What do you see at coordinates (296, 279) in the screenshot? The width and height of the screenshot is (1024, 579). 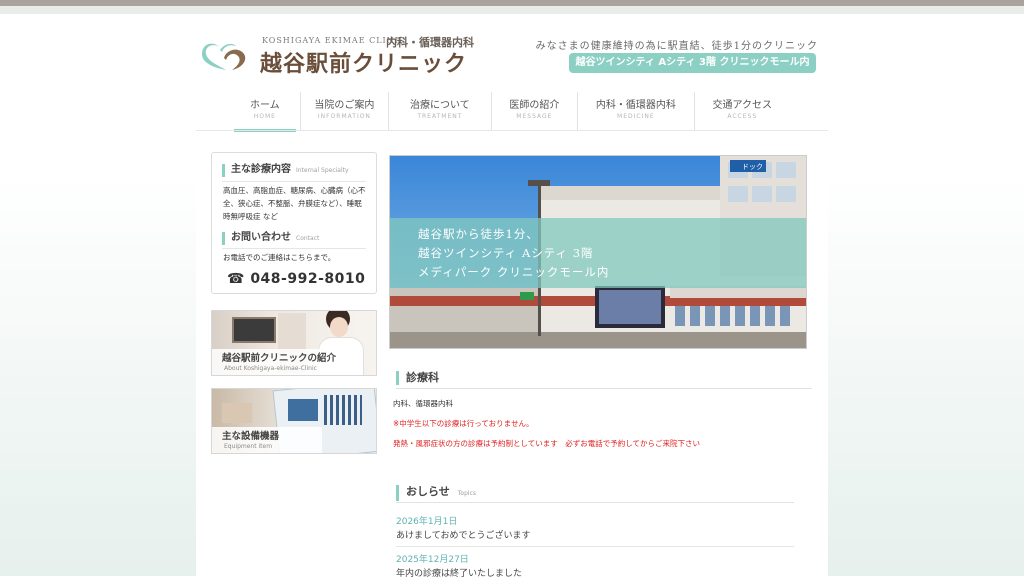 I see `phone-number: ☎ 048-992-8010` at bounding box center [296, 279].